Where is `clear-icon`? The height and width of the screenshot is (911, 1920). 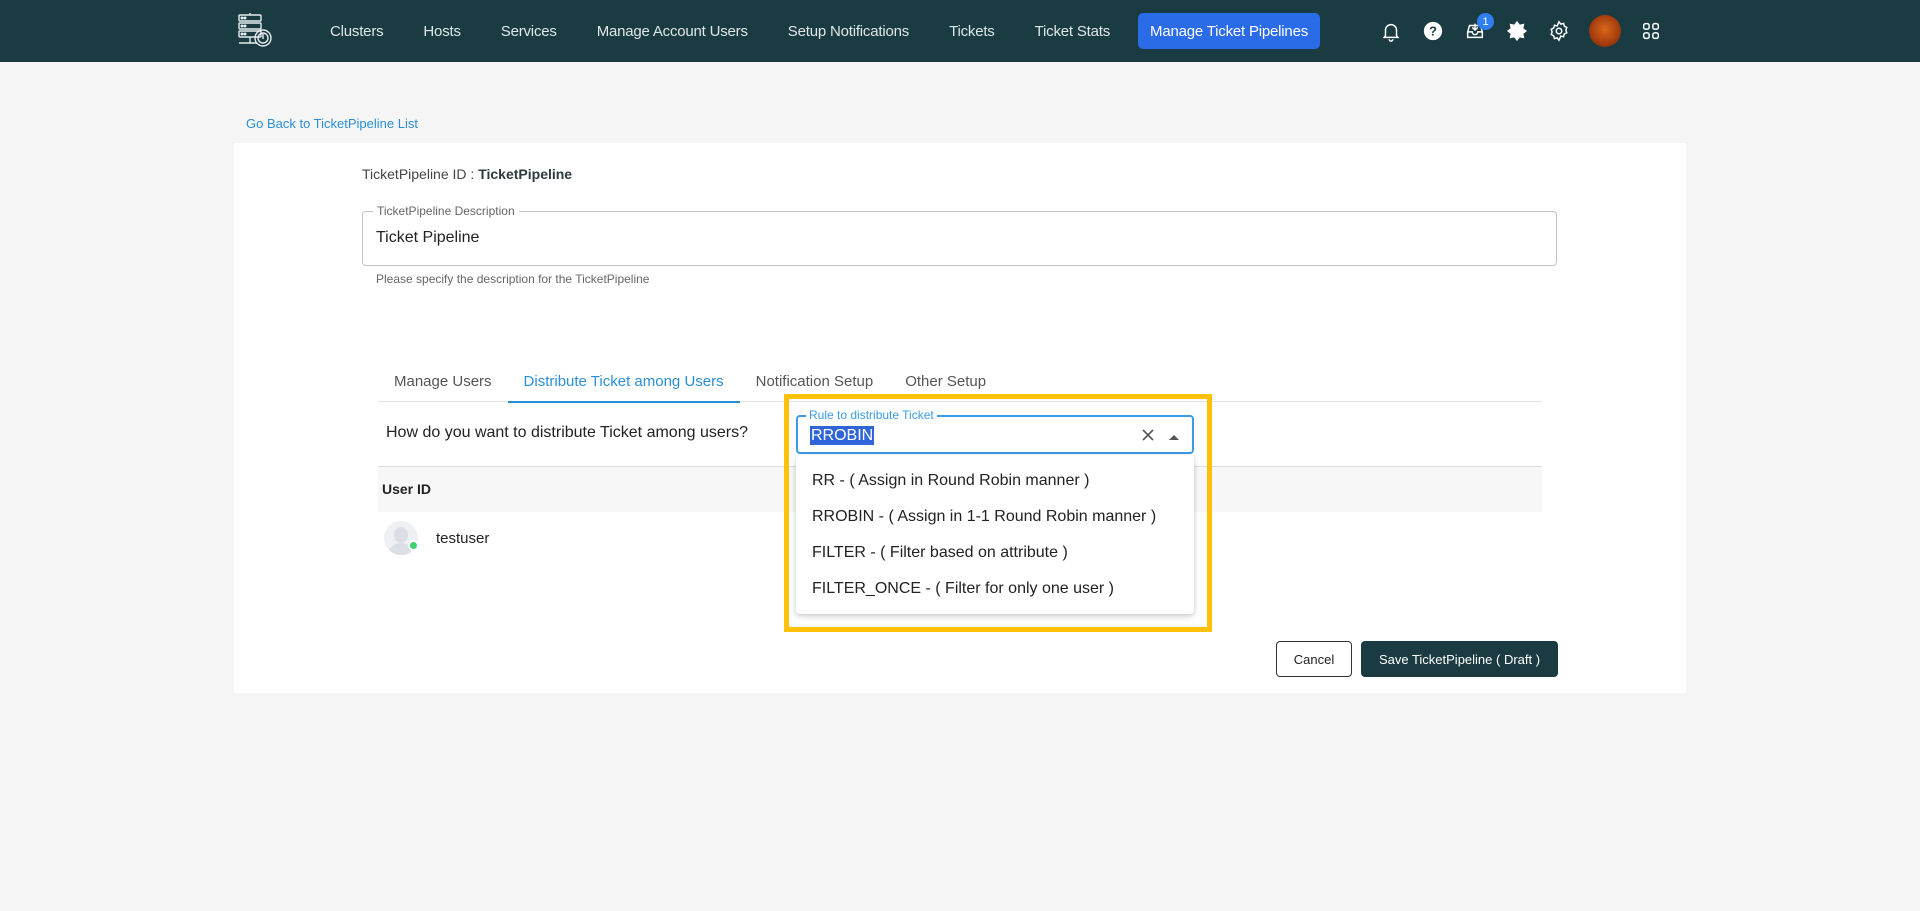
clear-icon is located at coordinates (1148, 435).